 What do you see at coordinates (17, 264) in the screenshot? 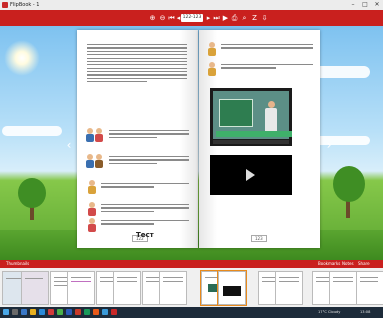
I see `thumbnails-label: Thumbnails` at bounding box center [17, 264].